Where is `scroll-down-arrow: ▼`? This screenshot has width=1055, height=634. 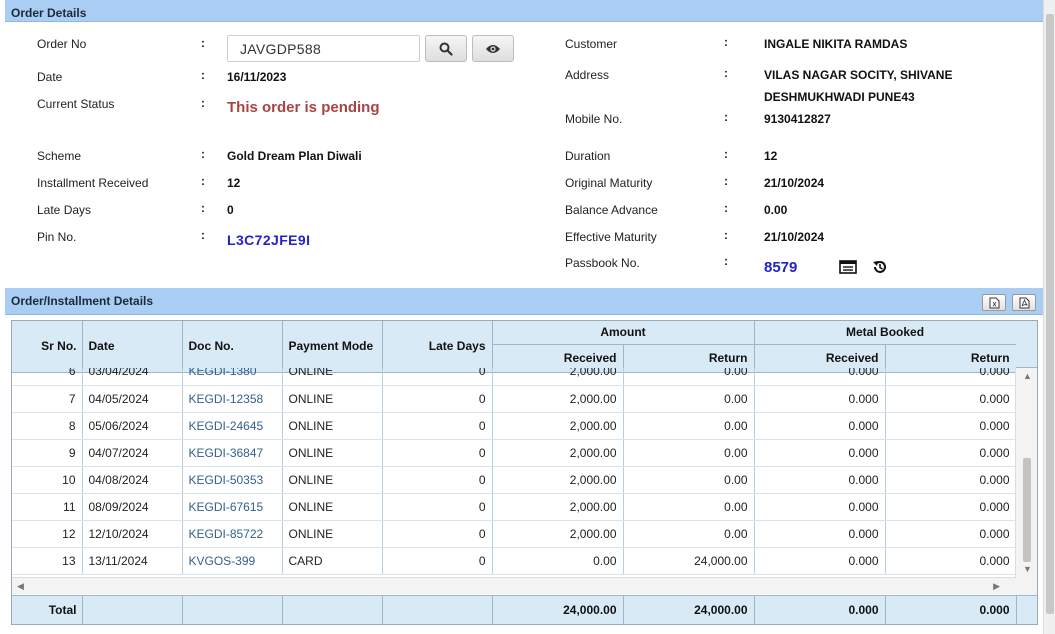 scroll-down-arrow: ▼ is located at coordinates (1027, 569).